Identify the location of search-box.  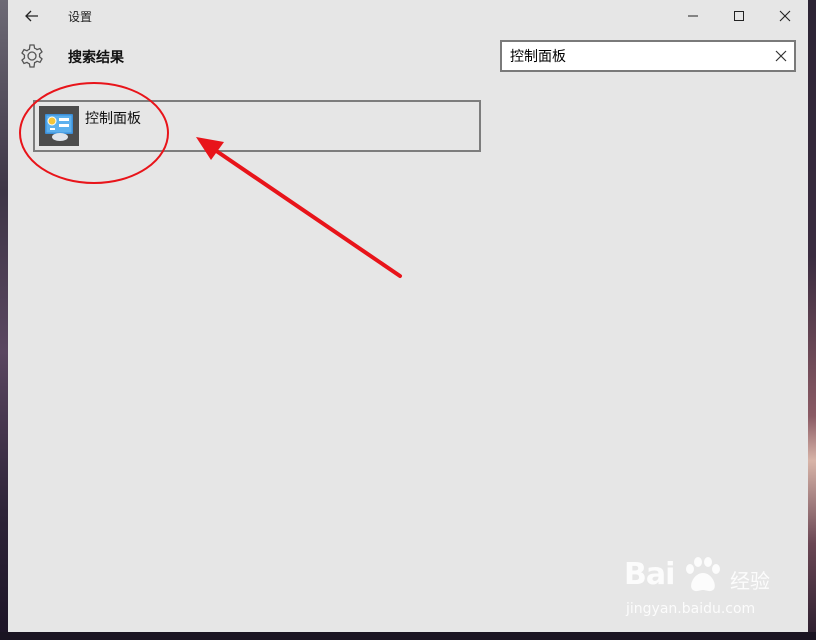
(648, 56).